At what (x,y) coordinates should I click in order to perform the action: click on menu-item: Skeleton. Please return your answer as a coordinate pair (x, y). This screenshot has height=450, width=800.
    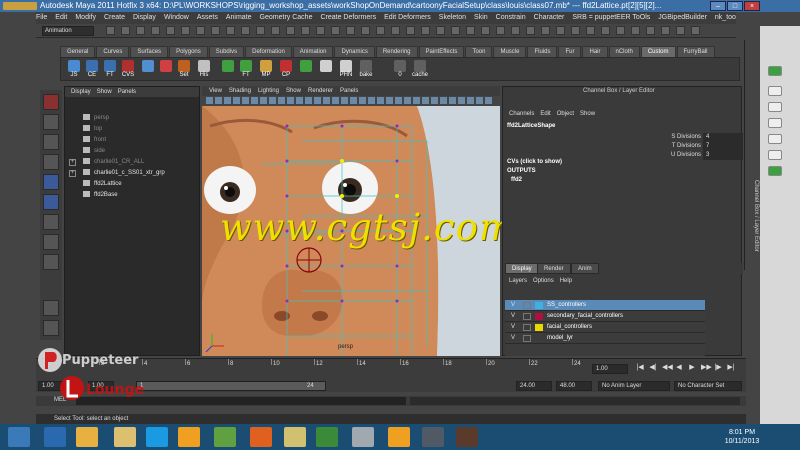
    Looking at the image, I should click on (452, 17).